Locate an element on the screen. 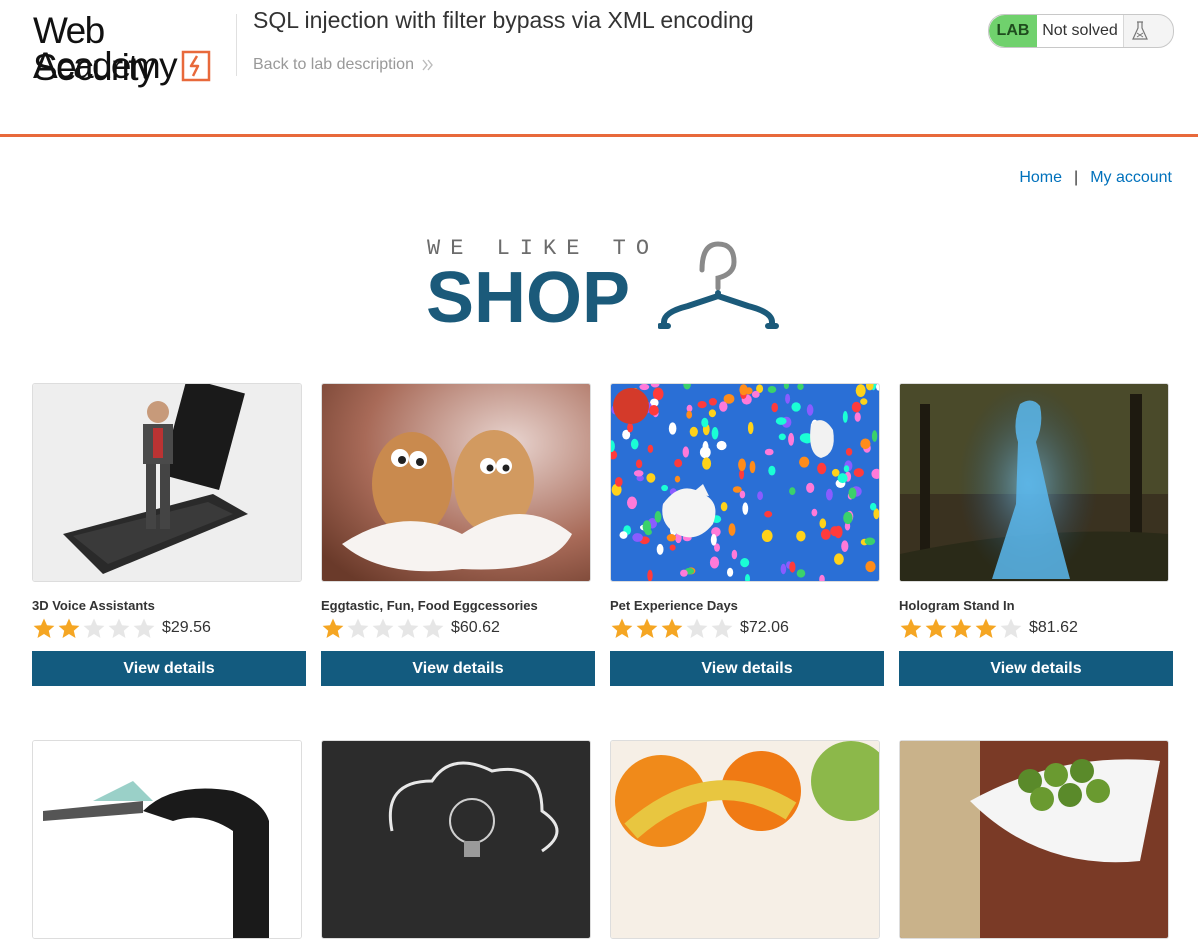 This screenshot has height=939, width=1198. back-to-lab-description-link: Back to lab description is located at coordinates (343, 65).